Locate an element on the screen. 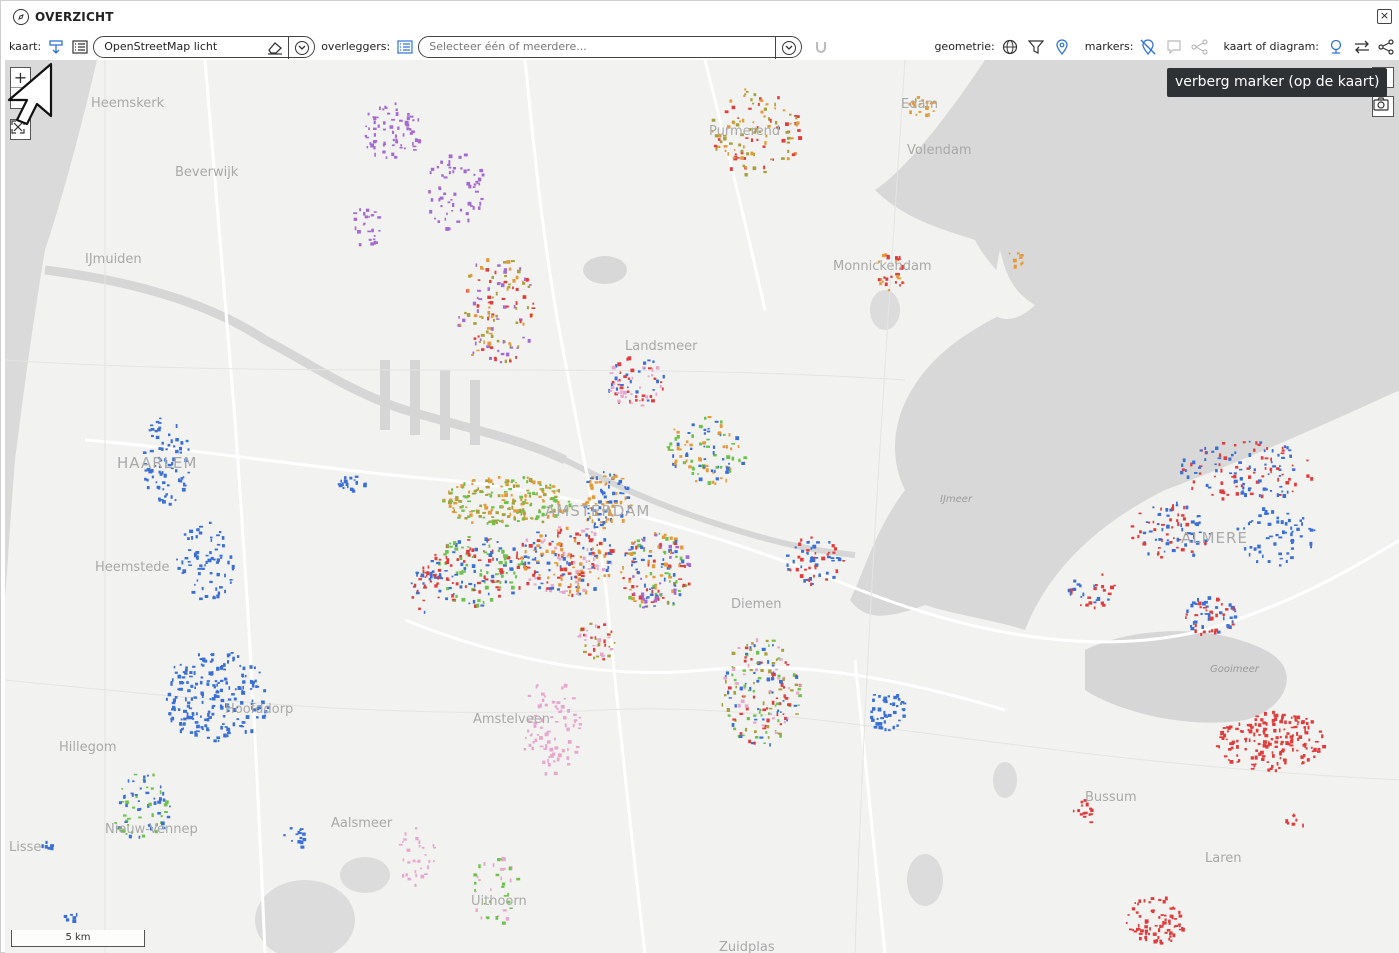 This screenshot has height=953, width=1399. comment-icon is located at coordinates (1174, 47).